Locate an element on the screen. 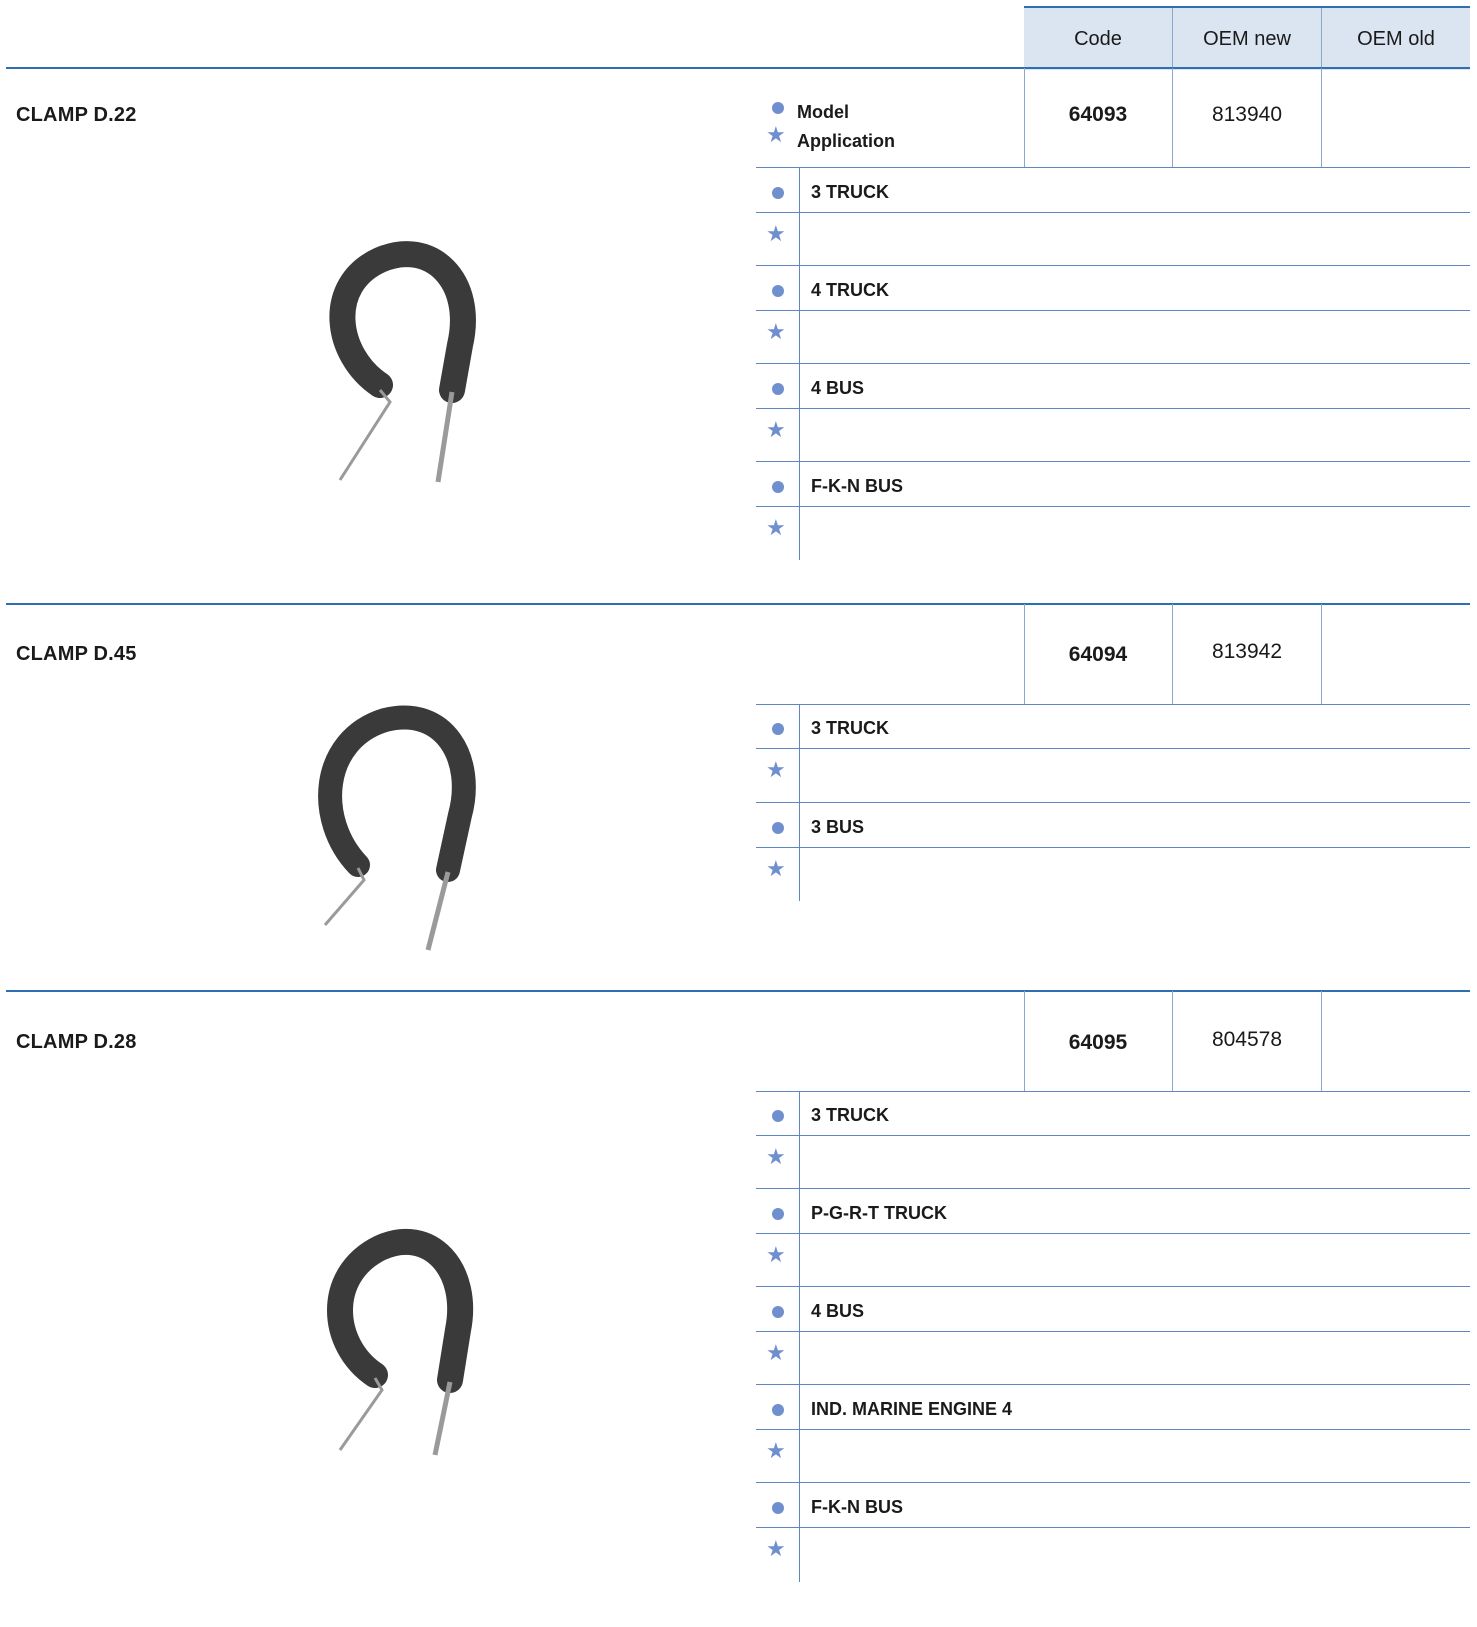 This screenshot has width=1477, height=1627. oem-old-header: OEM old is located at coordinates (1396, 38).